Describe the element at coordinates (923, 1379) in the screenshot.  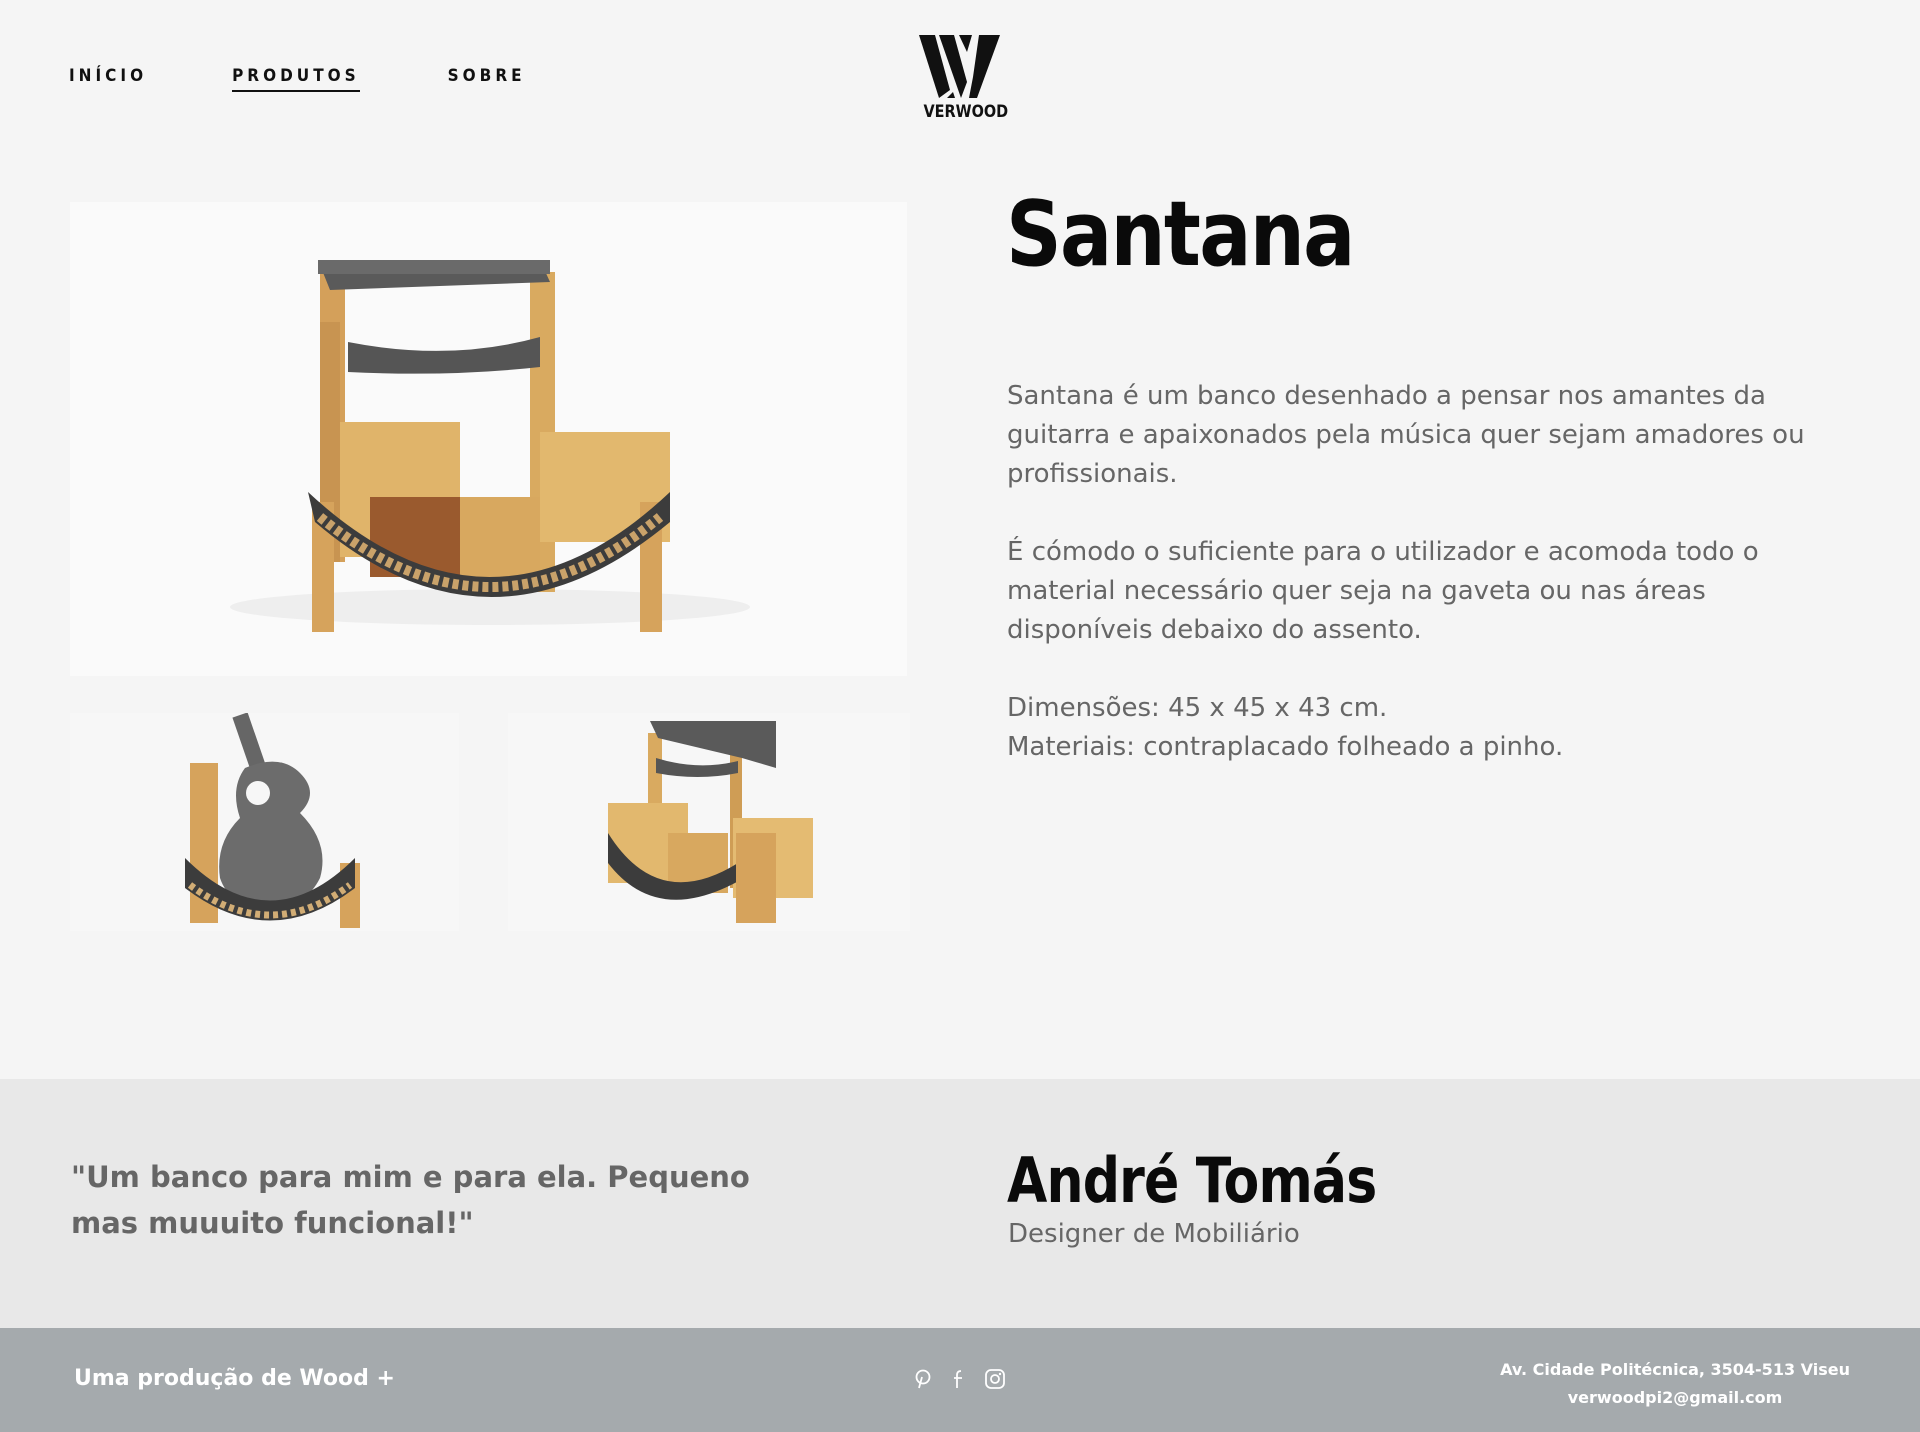
I see `pinterest-icon` at that location.